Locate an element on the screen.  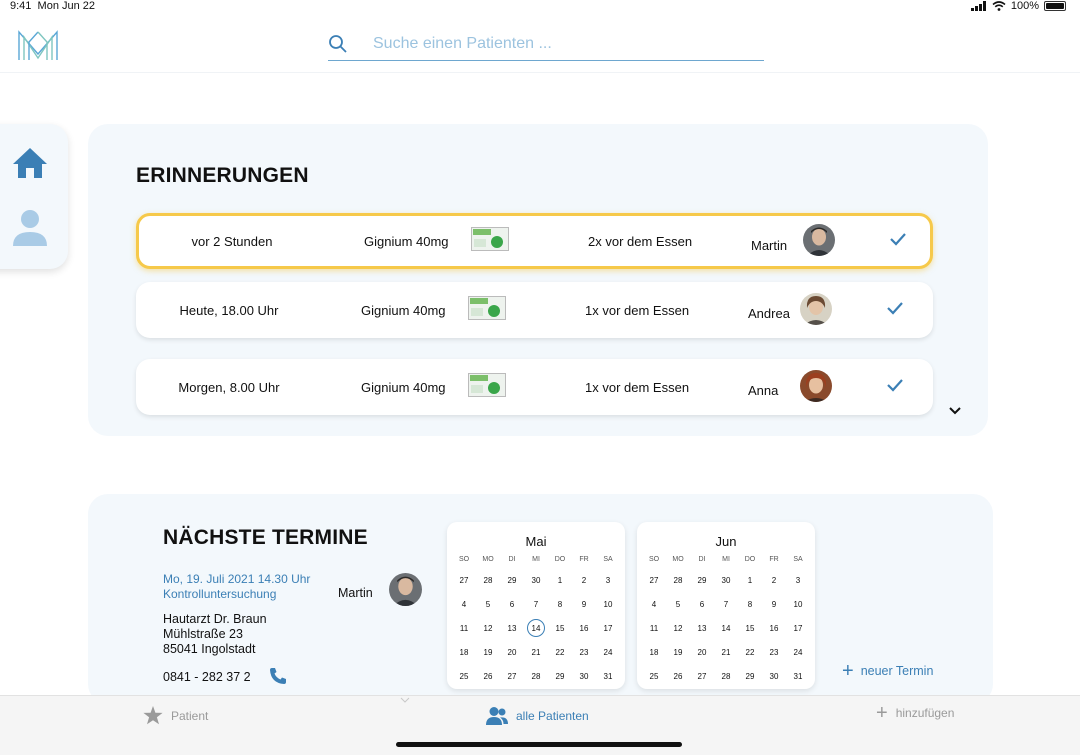
search-bar is located at coordinates (546, 44).